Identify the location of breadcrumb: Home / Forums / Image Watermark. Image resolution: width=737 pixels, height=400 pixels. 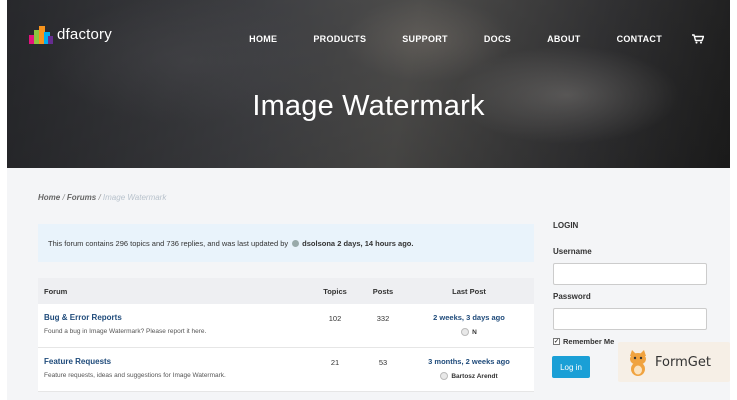
(102, 197).